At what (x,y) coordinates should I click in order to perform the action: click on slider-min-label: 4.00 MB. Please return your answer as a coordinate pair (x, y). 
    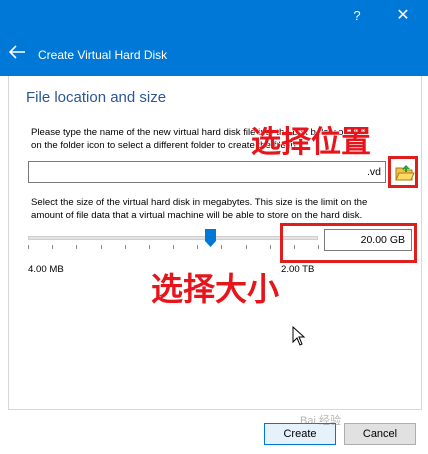
    Looking at the image, I should click on (46, 269).